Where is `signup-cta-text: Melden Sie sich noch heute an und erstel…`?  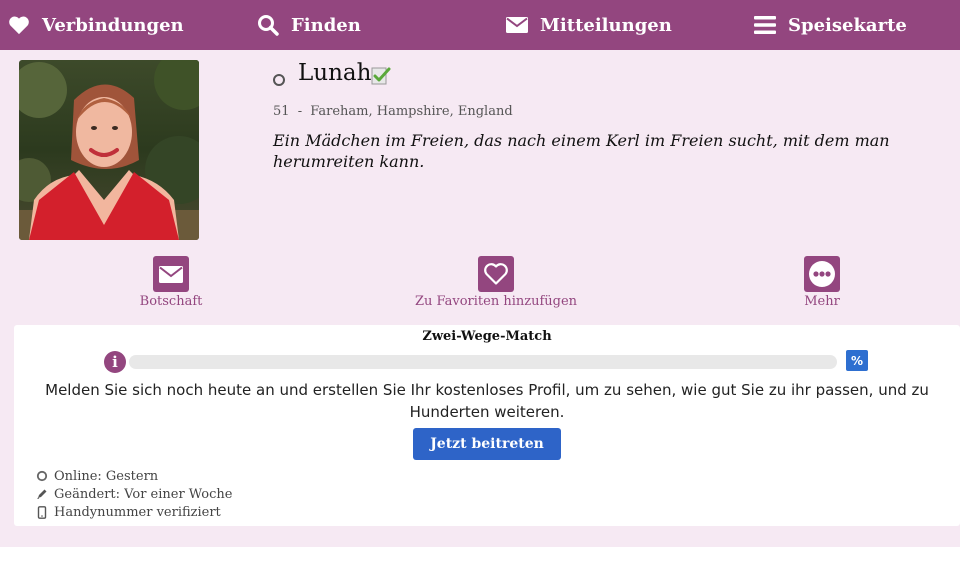 signup-cta-text: Melden Sie sich noch heute an und erstel… is located at coordinates (487, 401).